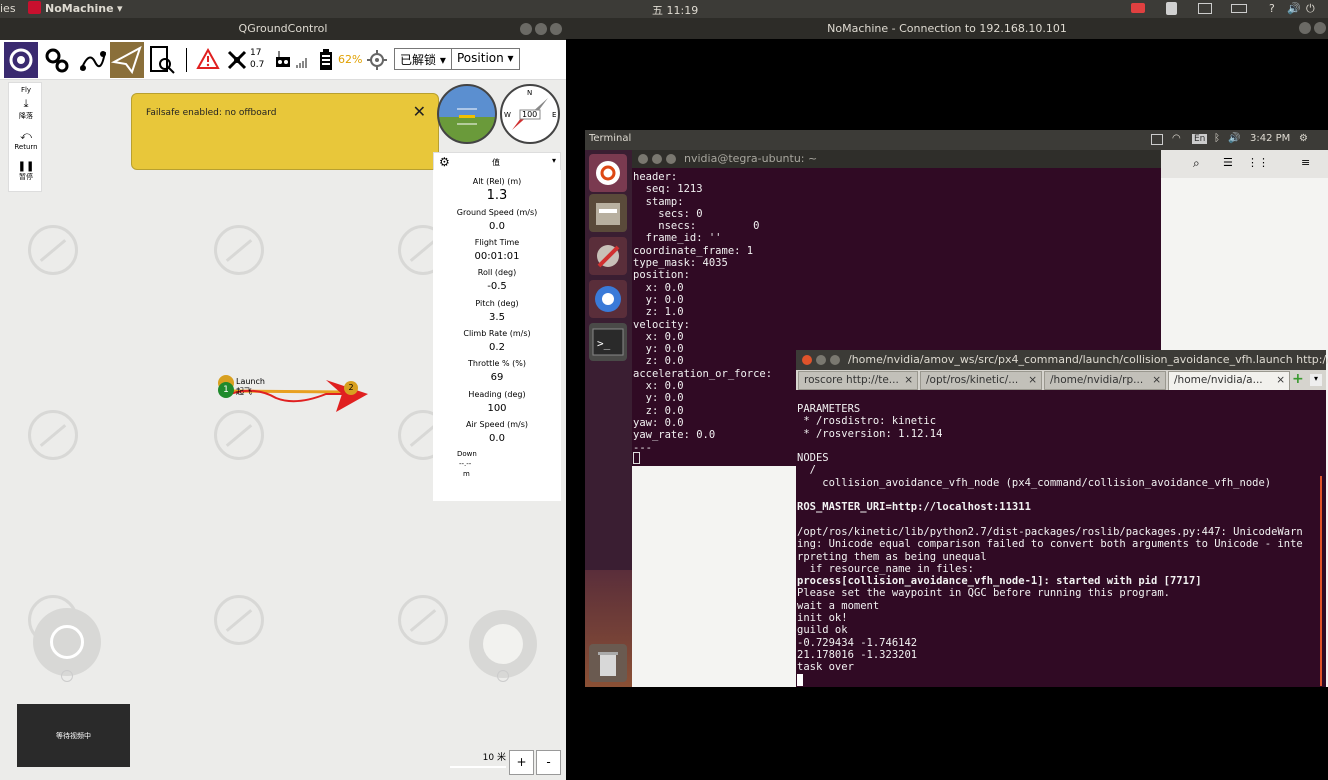 The height and width of the screenshot is (780, 1328). I want to click on right-joystick-knob, so click(503, 676).